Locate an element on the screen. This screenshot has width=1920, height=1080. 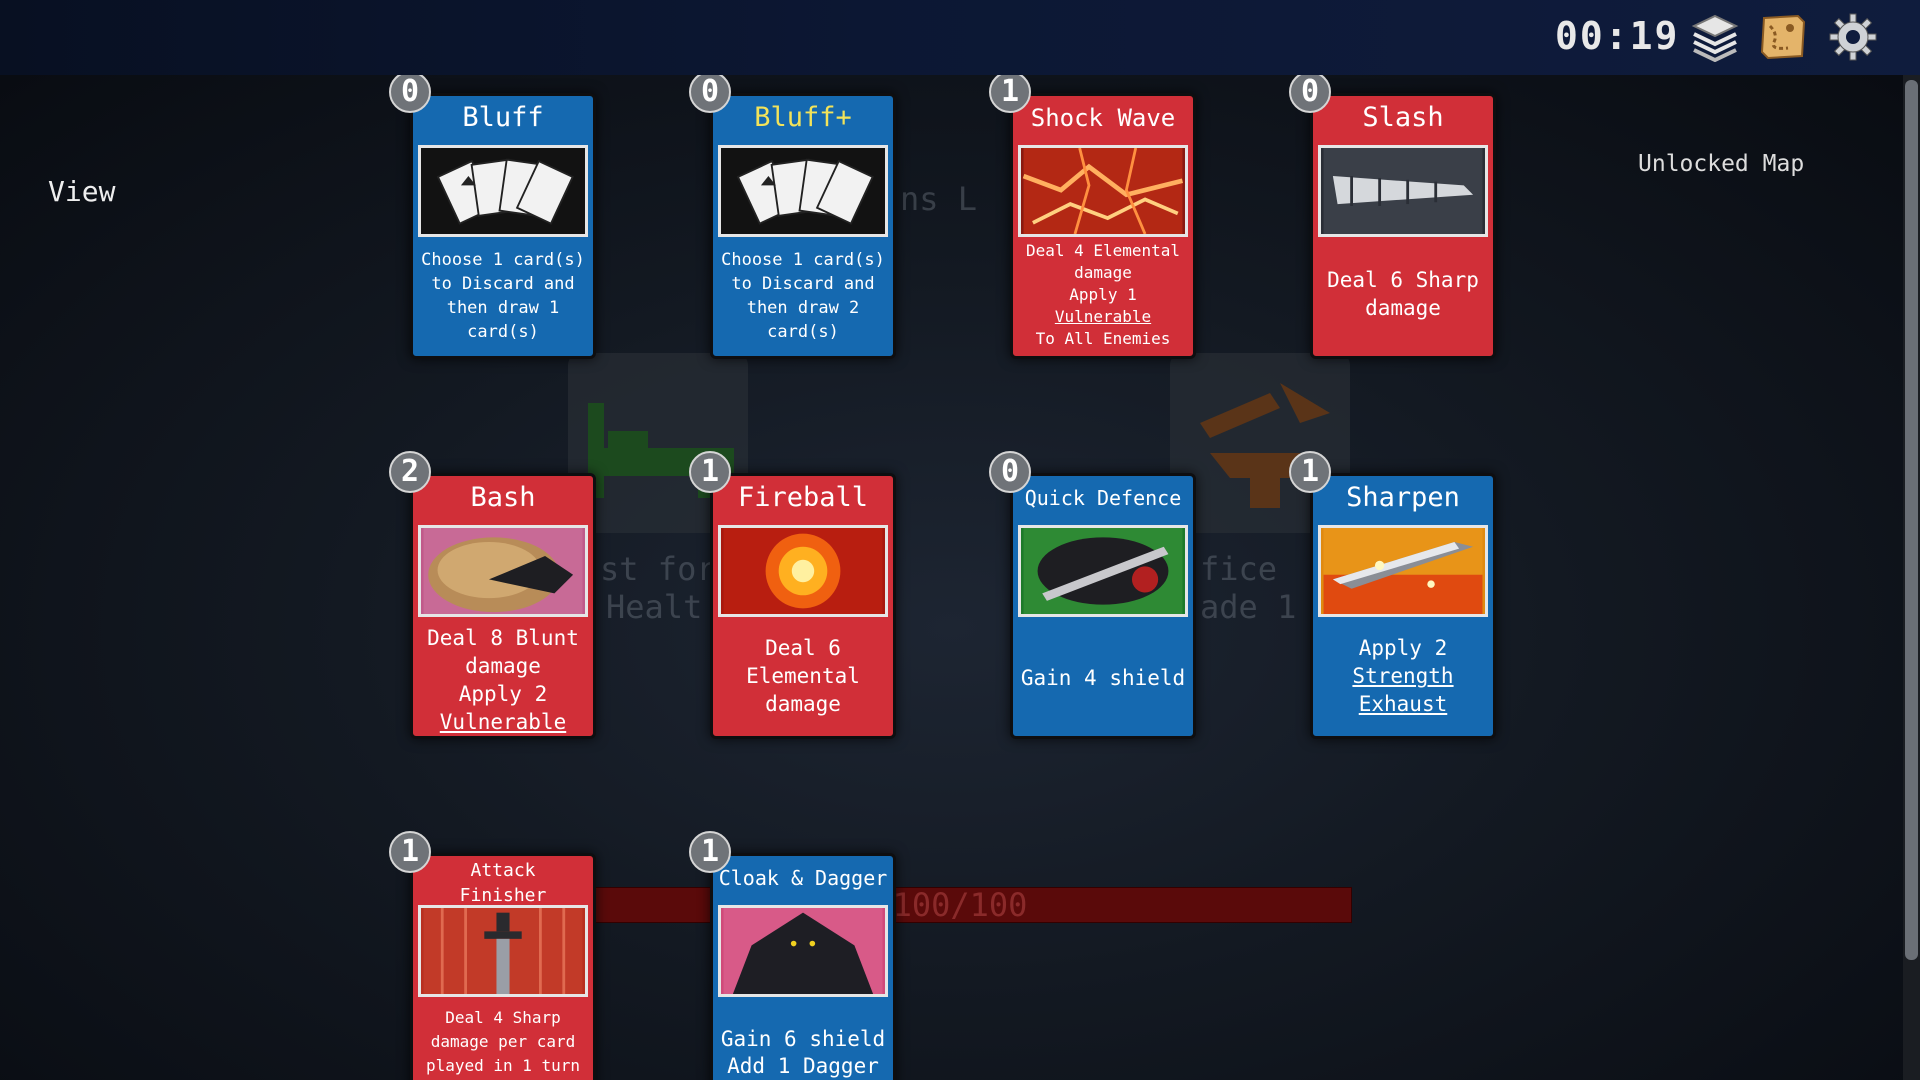
card-desc-line: Add 1 Dagger is located at coordinates (803, 1066).